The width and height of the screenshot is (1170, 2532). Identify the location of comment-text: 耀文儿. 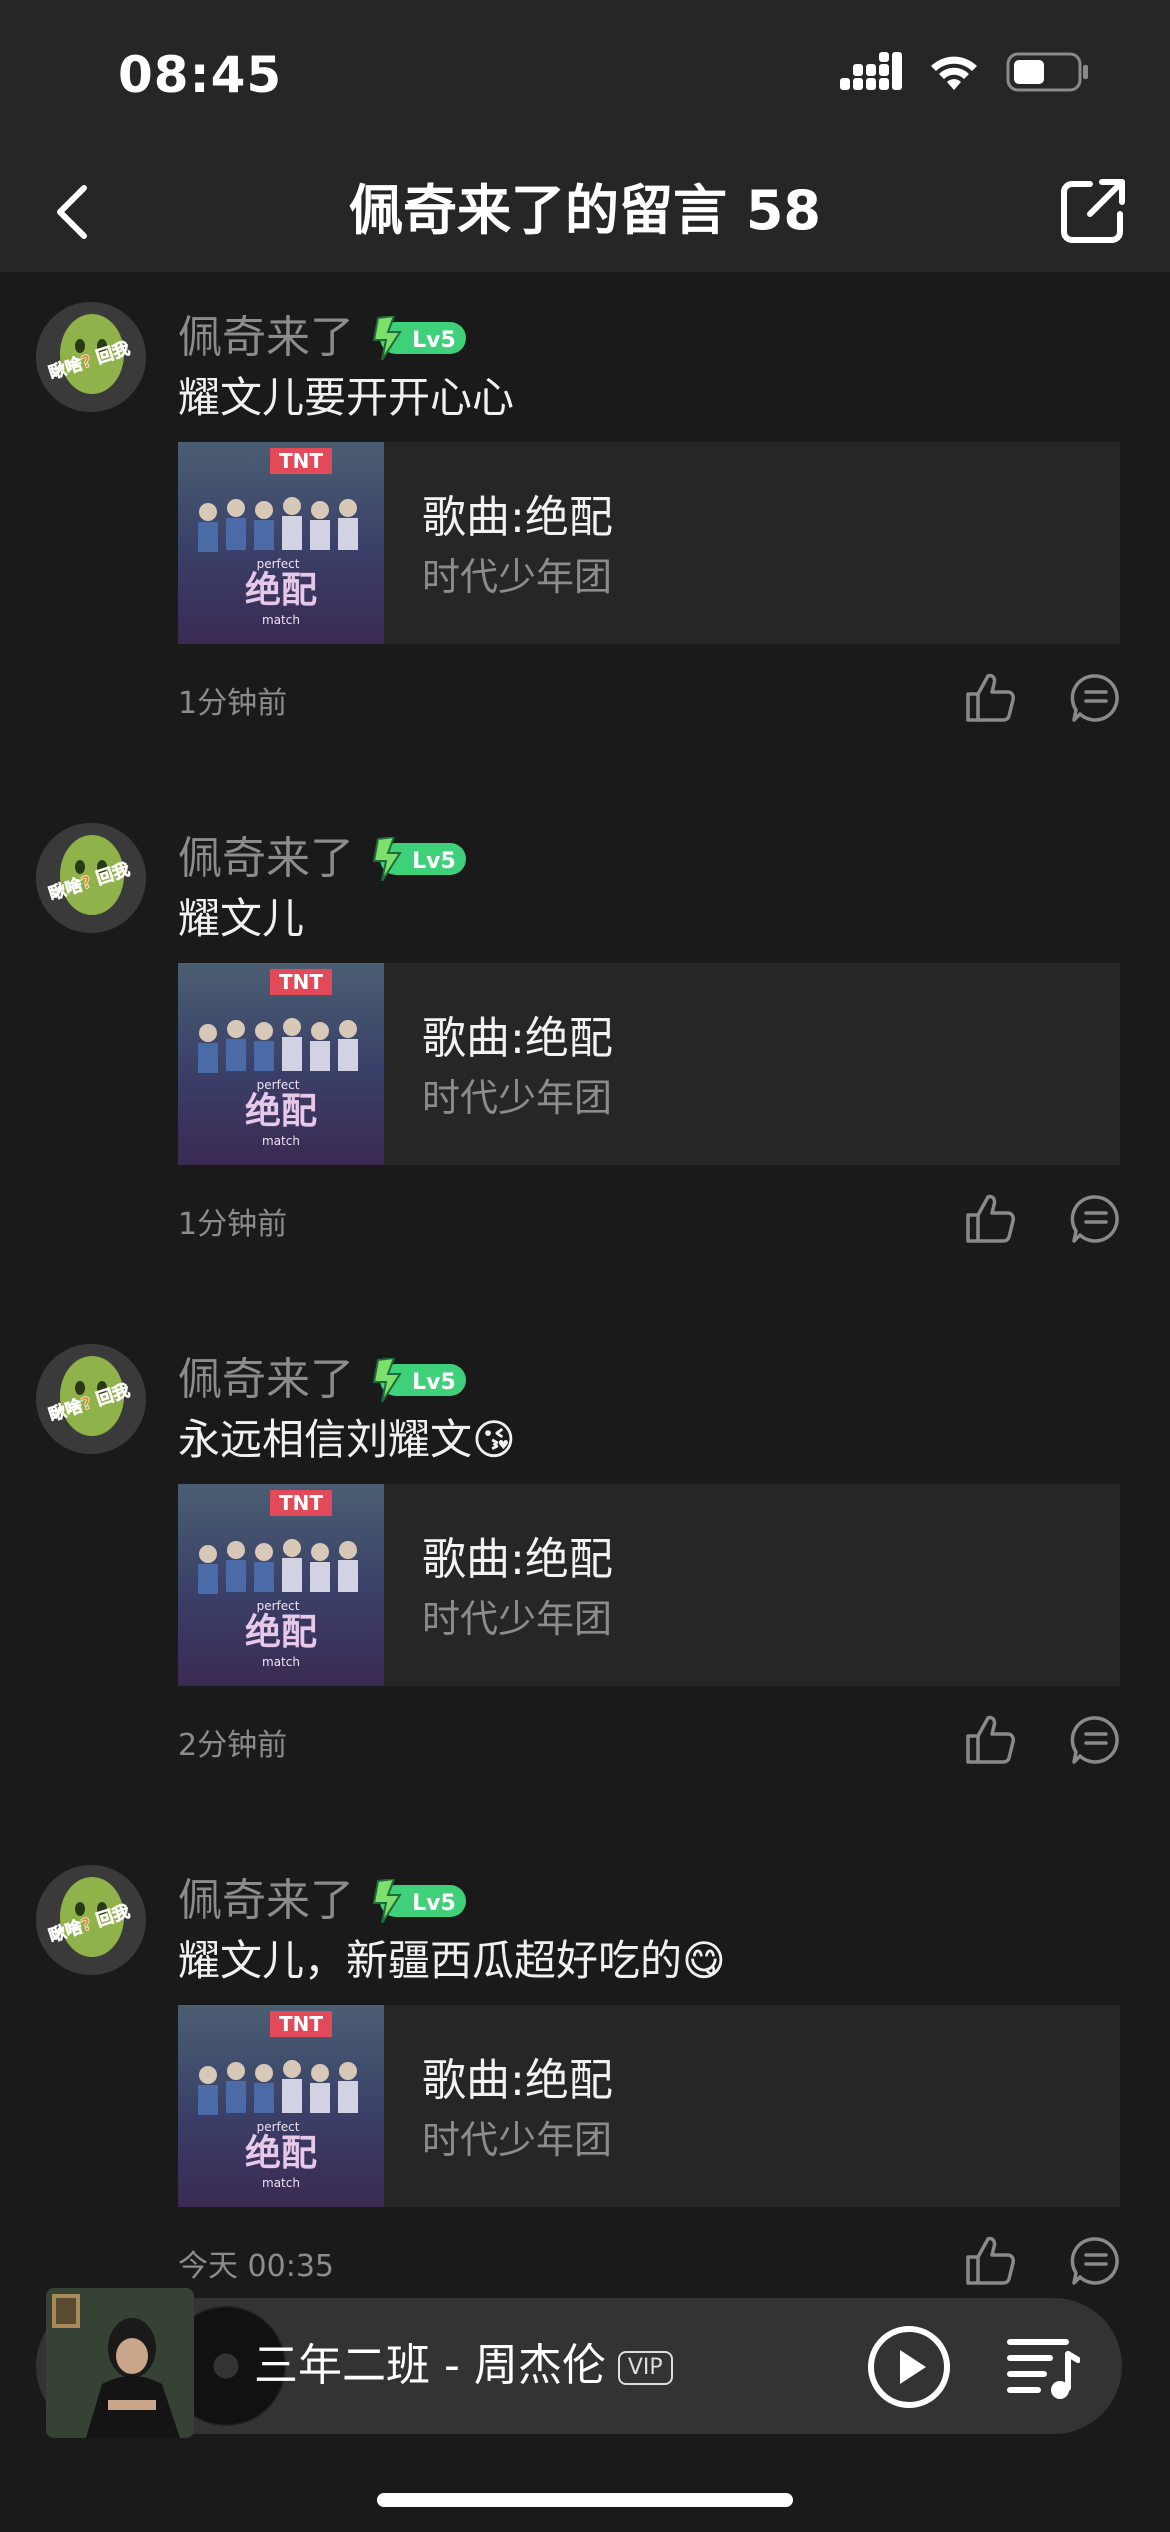
(241, 918).